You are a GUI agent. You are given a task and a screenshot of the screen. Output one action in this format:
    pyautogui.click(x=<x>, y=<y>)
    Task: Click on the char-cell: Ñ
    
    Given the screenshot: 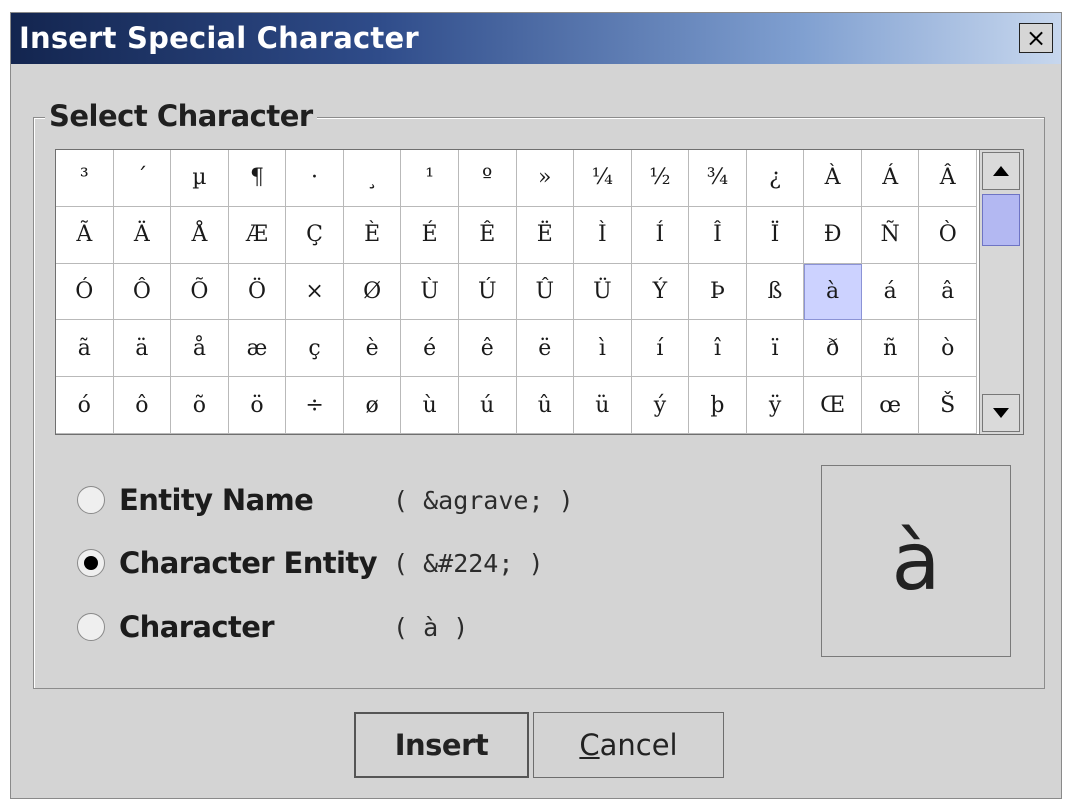 What is the action you would take?
    pyautogui.click(x=890, y=235)
    